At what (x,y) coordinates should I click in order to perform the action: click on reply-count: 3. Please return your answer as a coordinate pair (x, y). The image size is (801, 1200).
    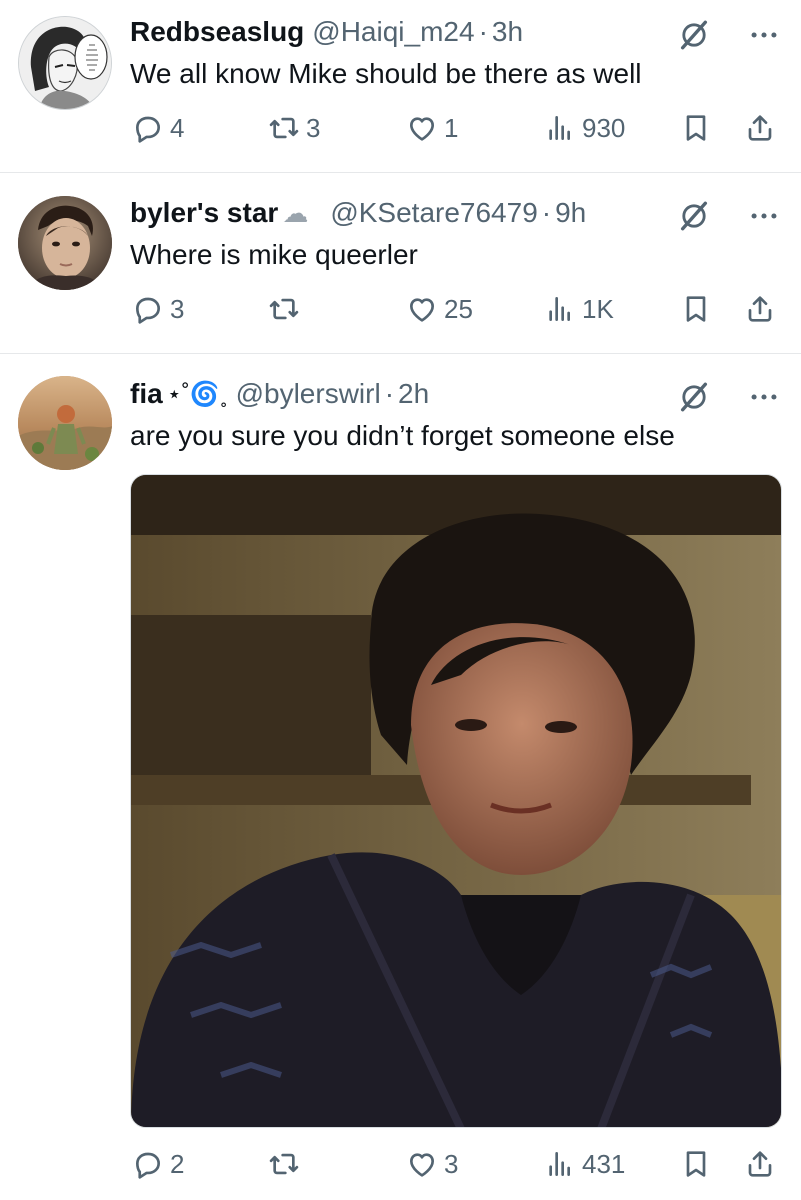
    Looking at the image, I should click on (177, 308).